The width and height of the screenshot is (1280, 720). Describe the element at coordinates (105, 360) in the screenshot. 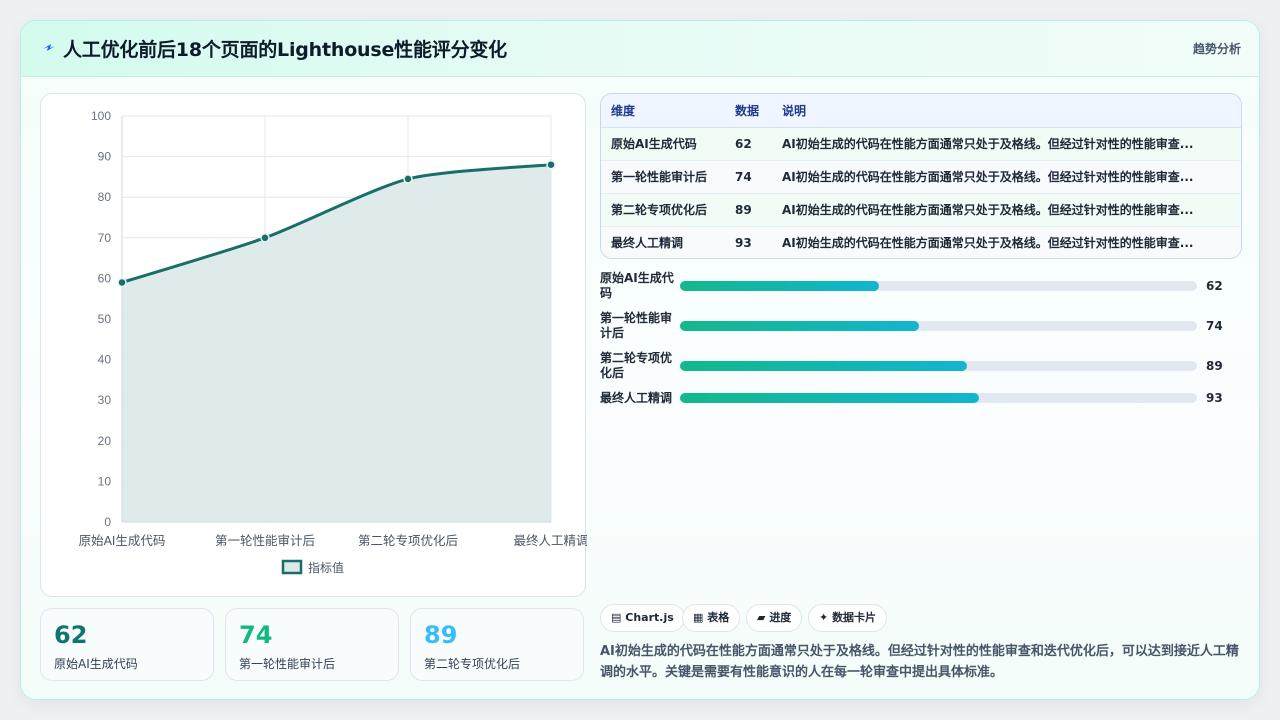

I see `y-tick-label: 40` at that location.